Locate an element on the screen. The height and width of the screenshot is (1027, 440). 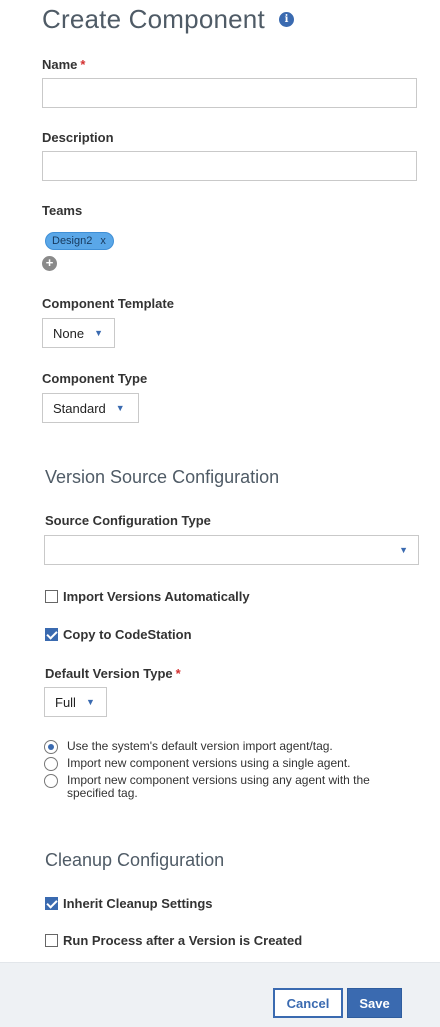
default-version-type-select: Full ▼ is located at coordinates (75, 702).